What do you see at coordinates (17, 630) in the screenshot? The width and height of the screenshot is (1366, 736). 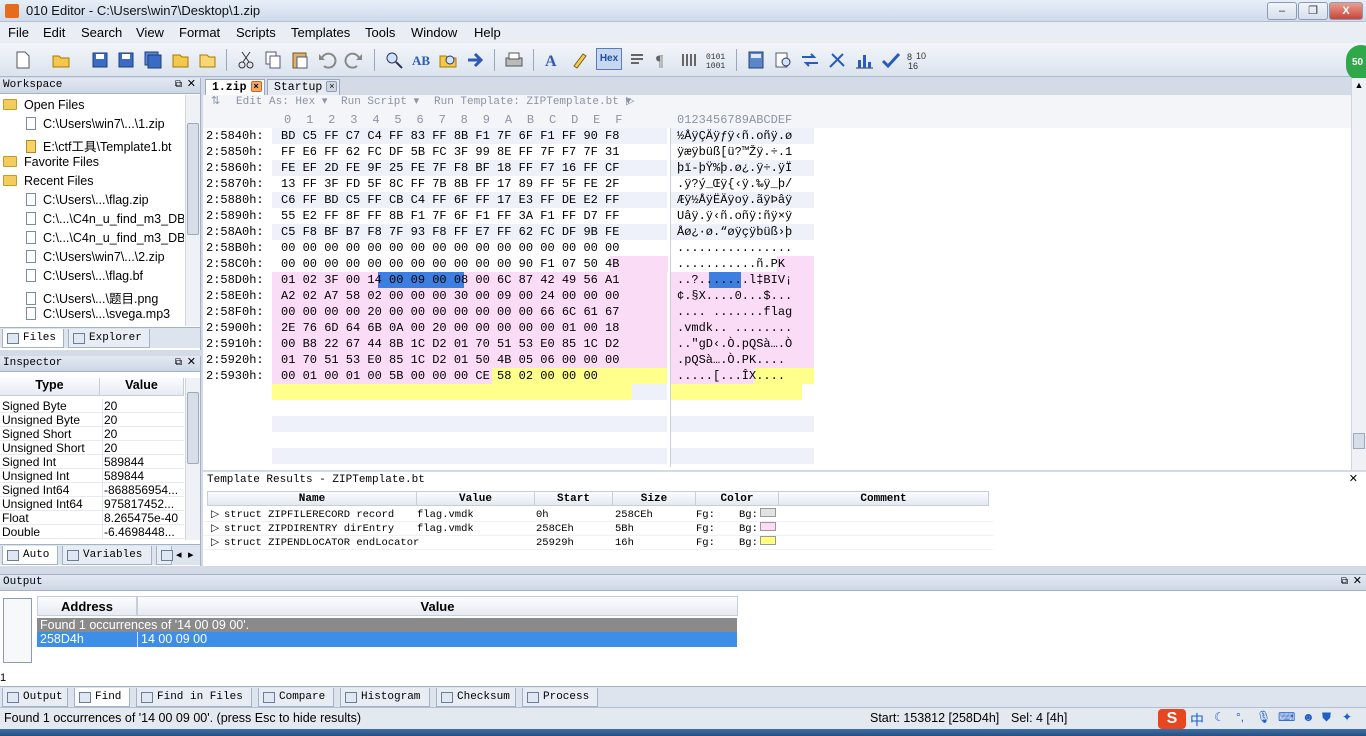 I see `find-results-toggle` at bounding box center [17, 630].